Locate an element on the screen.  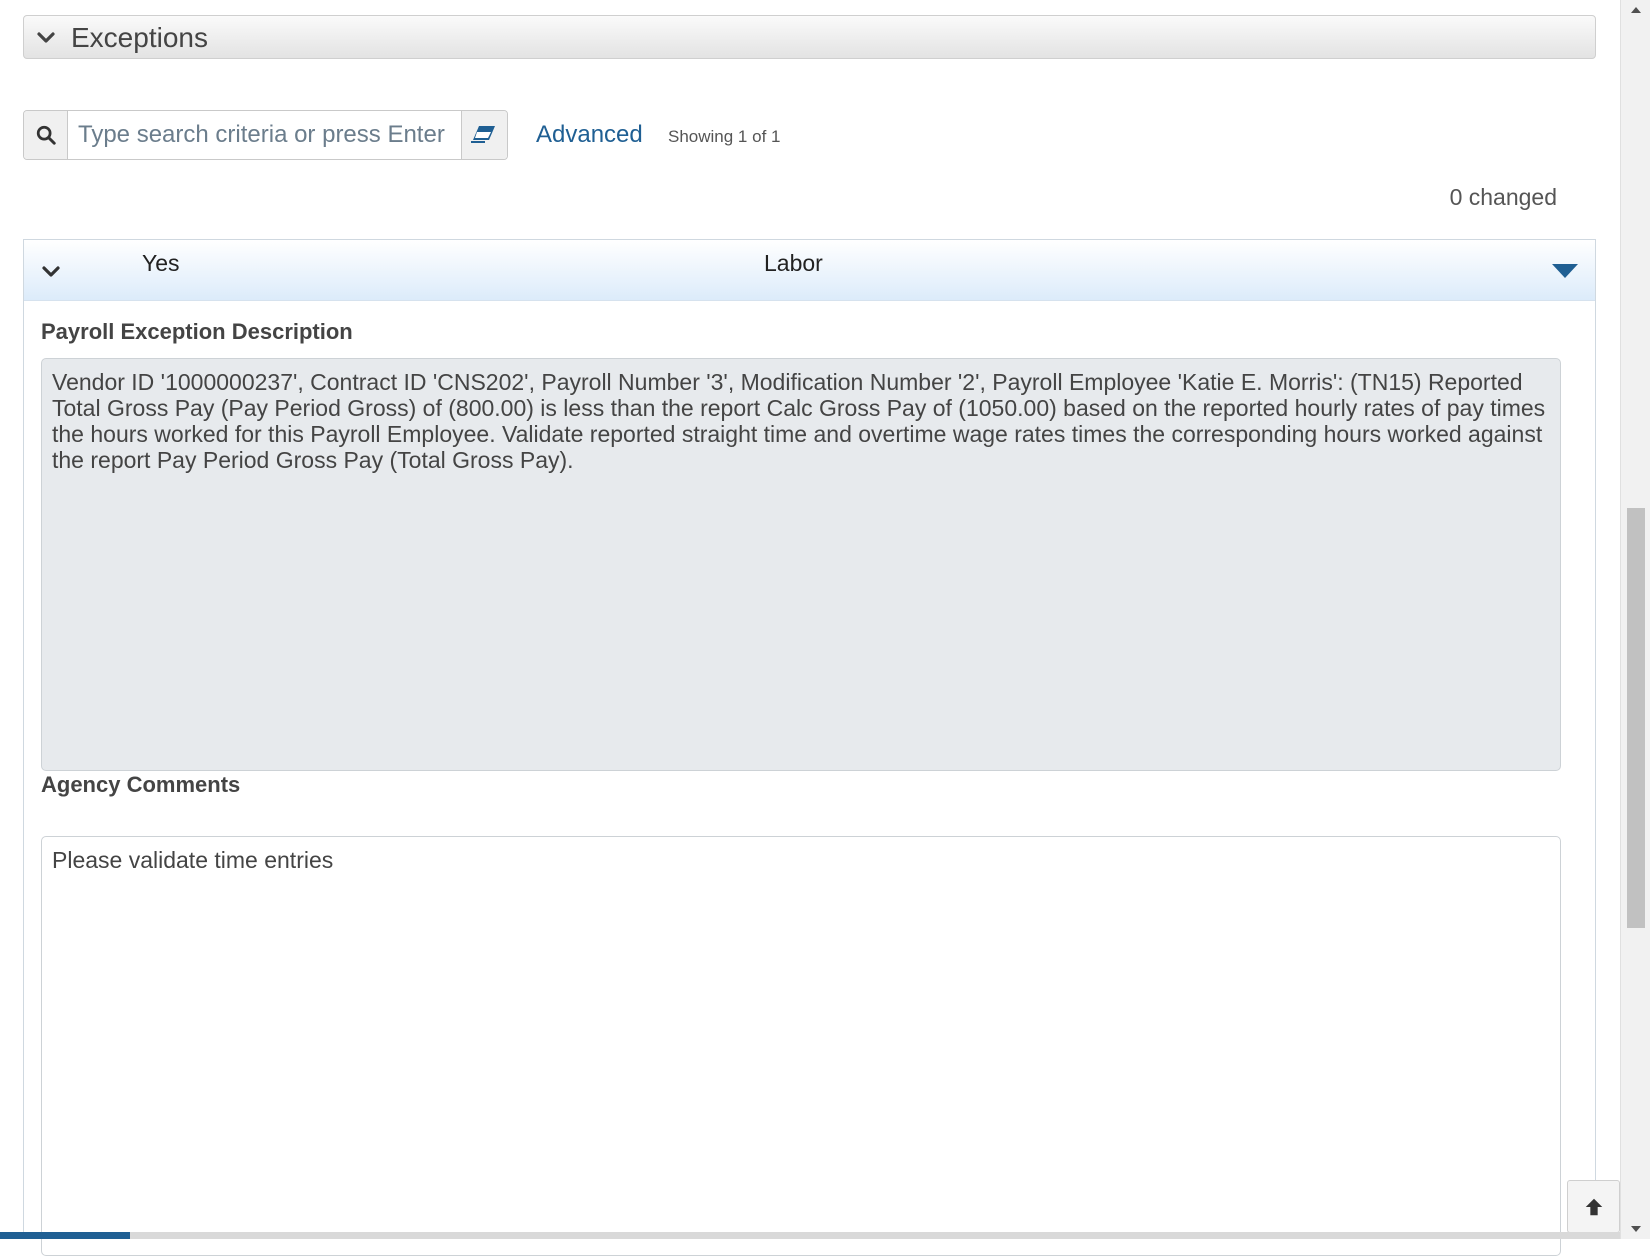
active-tab-indicator is located at coordinates (65, 1235).